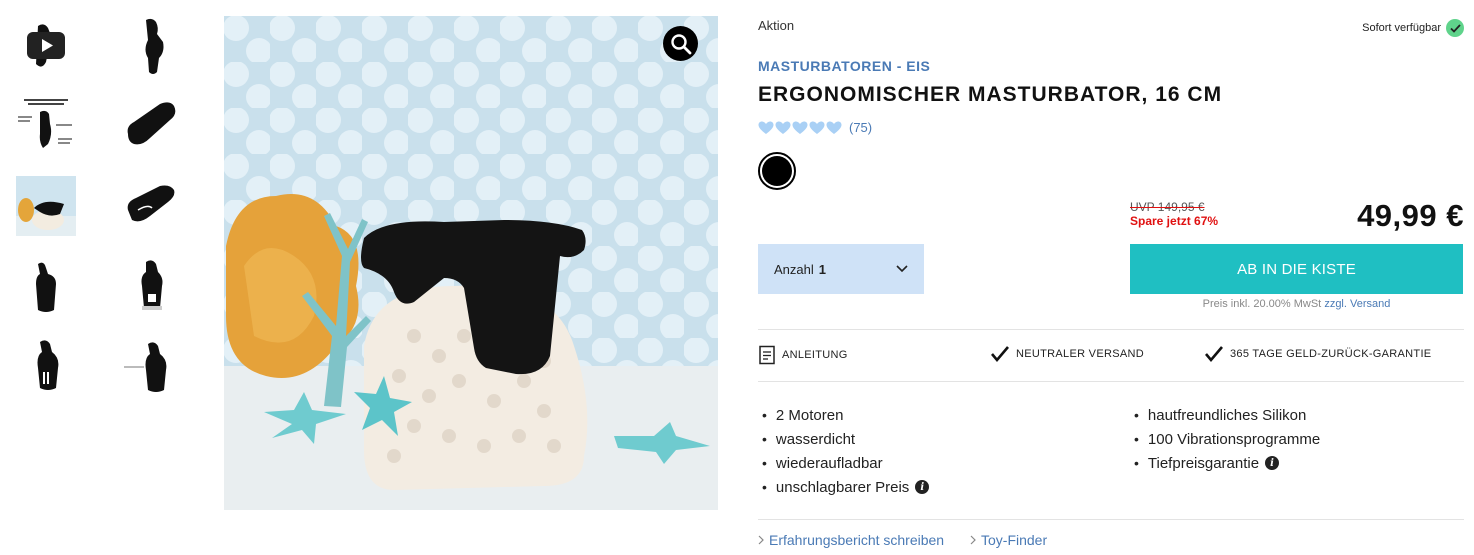 This screenshot has width=1474, height=555. I want to click on promo-label: Aktion, so click(776, 25).